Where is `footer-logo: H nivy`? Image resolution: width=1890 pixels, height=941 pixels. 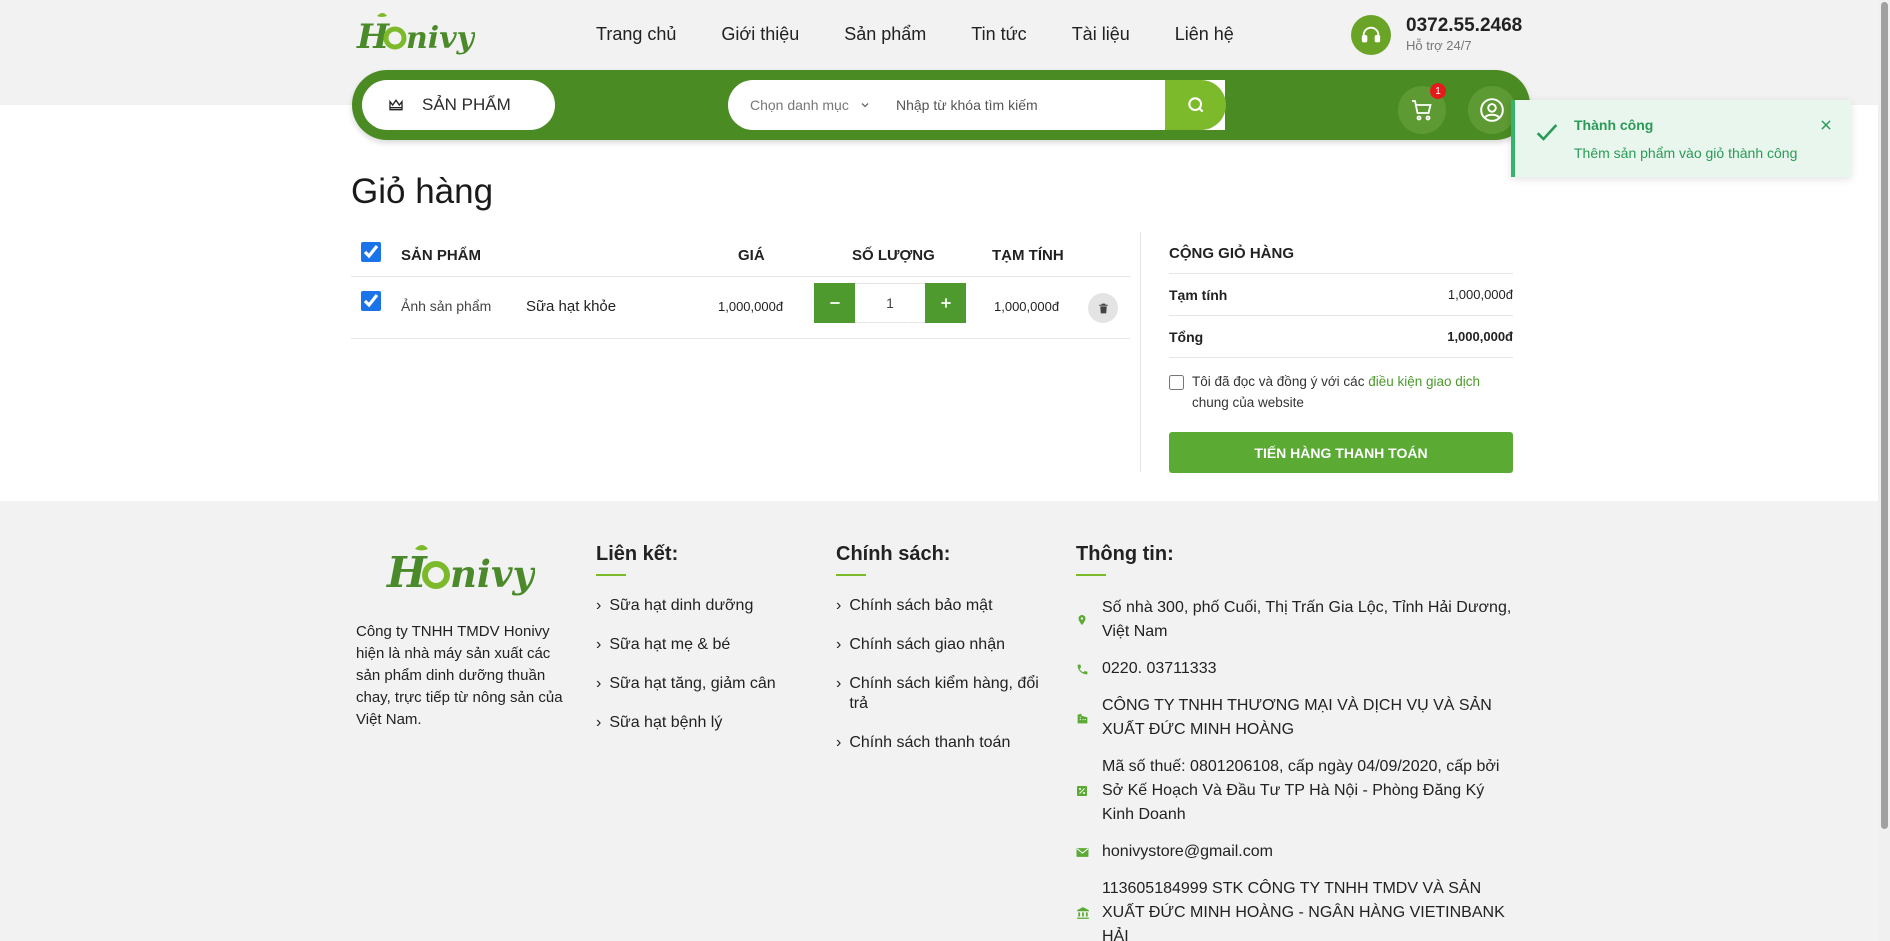
footer-logo: H nivy is located at coordinates (460, 571).